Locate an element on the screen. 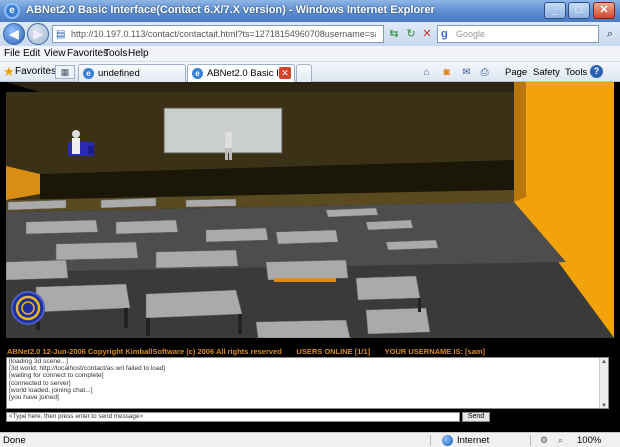  menu-bar: File Edit View Favorites Tools Help is located at coordinates (310, 54).